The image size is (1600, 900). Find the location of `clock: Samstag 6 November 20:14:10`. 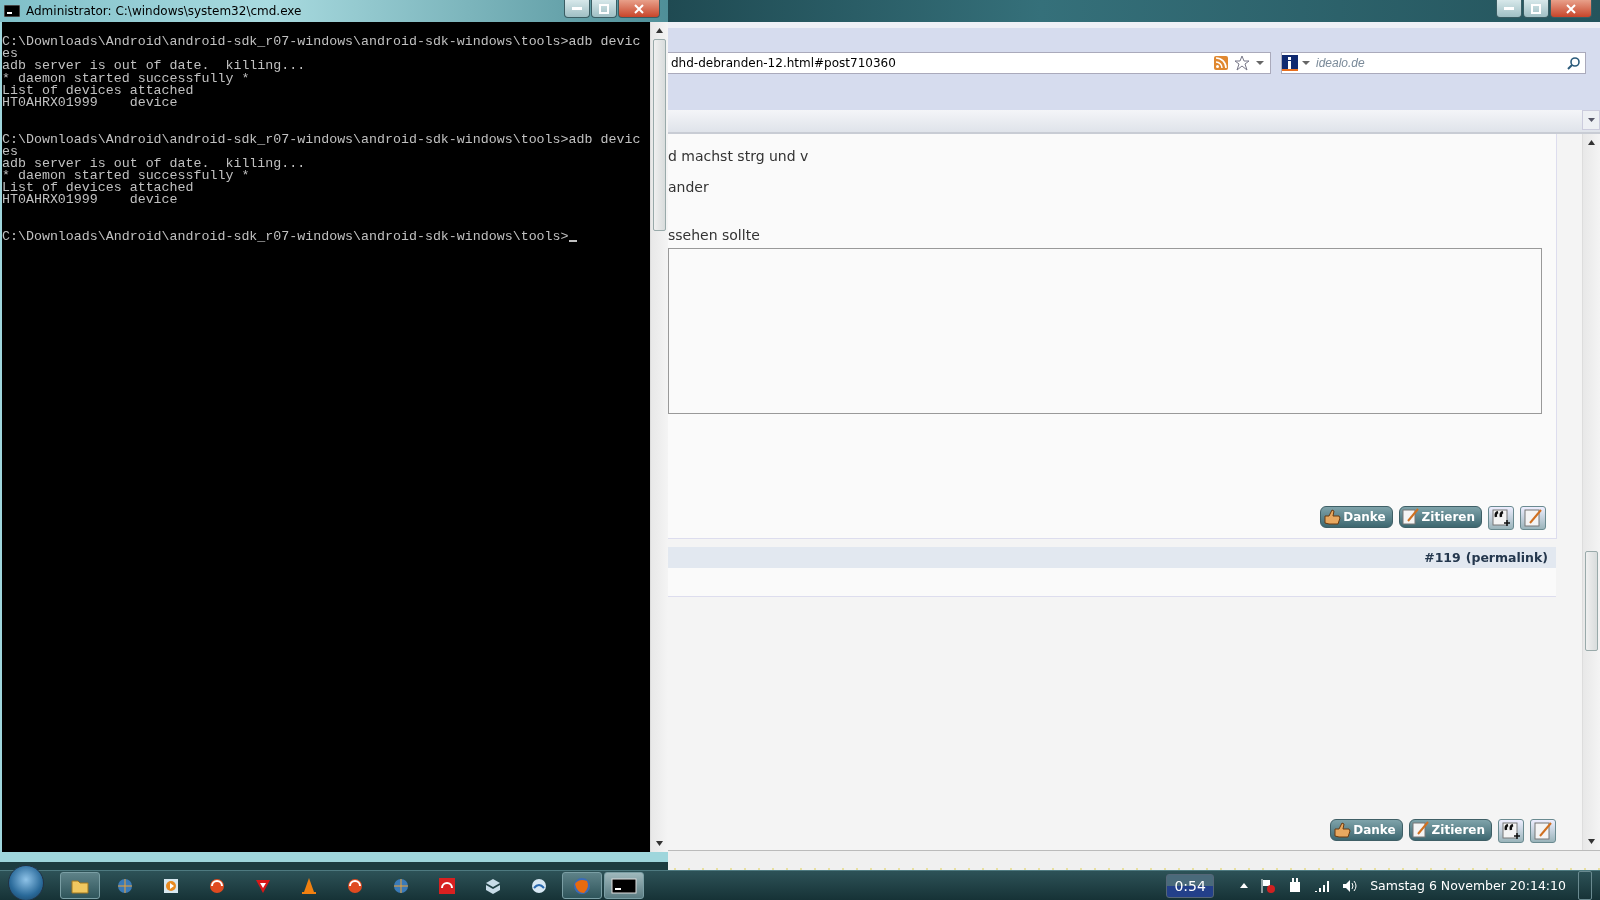

clock: Samstag 6 November 20:14:10 is located at coordinates (1468, 885).